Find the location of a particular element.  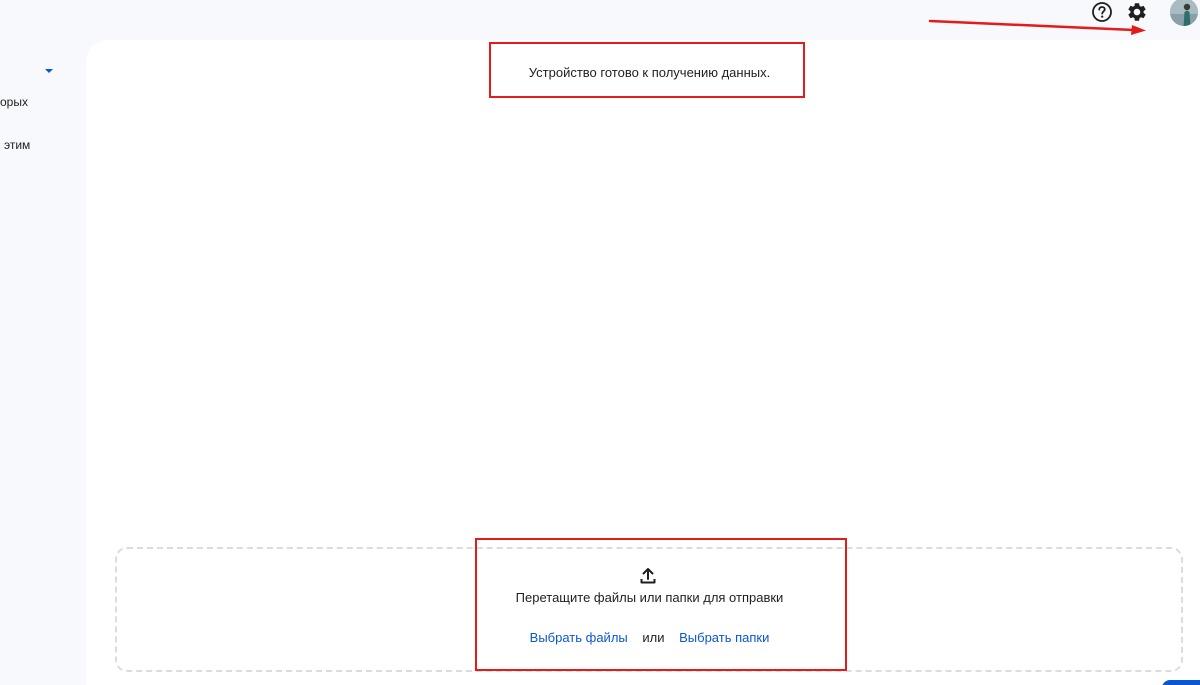

corner-button-edge is located at coordinates (1181, 682).